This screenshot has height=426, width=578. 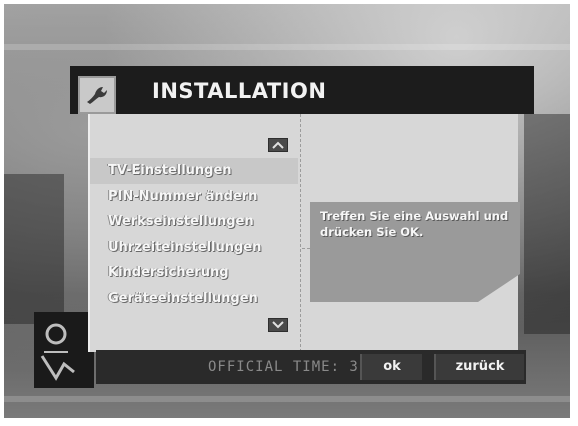 What do you see at coordinates (194, 222) in the screenshot?
I see `menu-item-werkseinstellungen: Werkseinstellungen` at bounding box center [194, 222].